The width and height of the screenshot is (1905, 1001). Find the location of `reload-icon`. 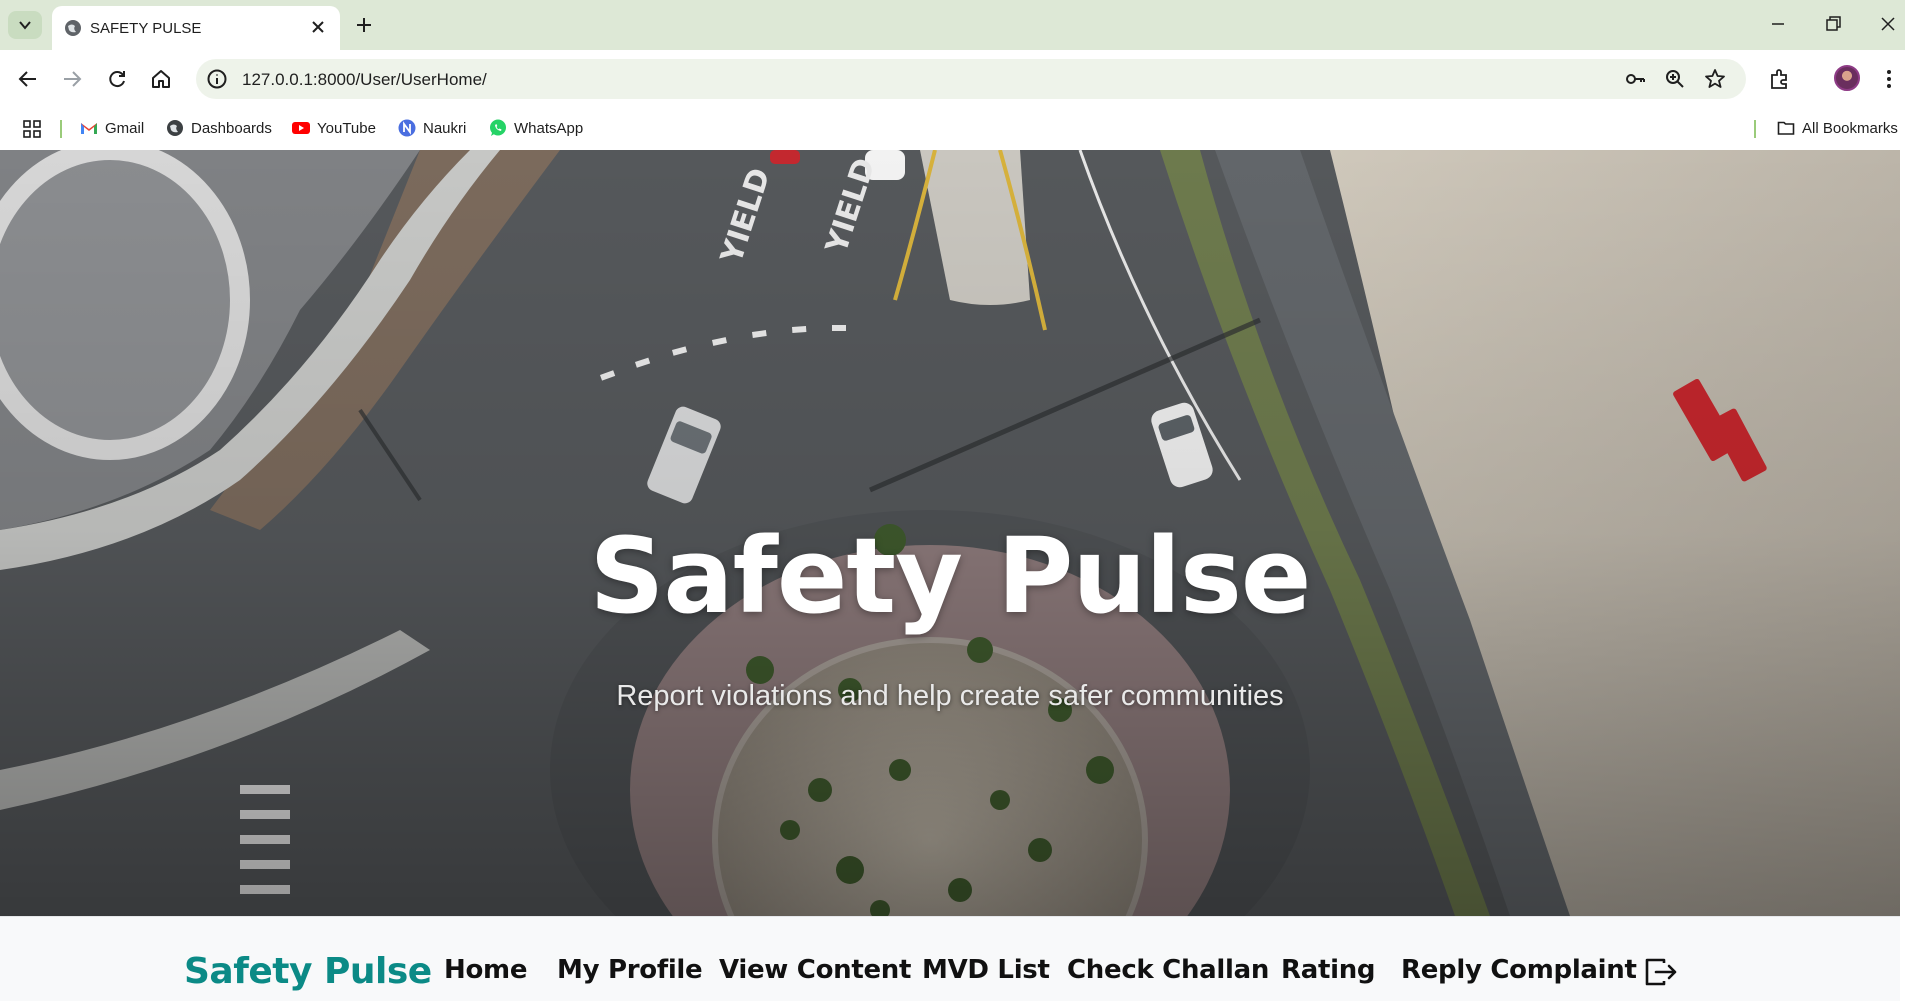

reload-icon is located at coordinates (117, 79).